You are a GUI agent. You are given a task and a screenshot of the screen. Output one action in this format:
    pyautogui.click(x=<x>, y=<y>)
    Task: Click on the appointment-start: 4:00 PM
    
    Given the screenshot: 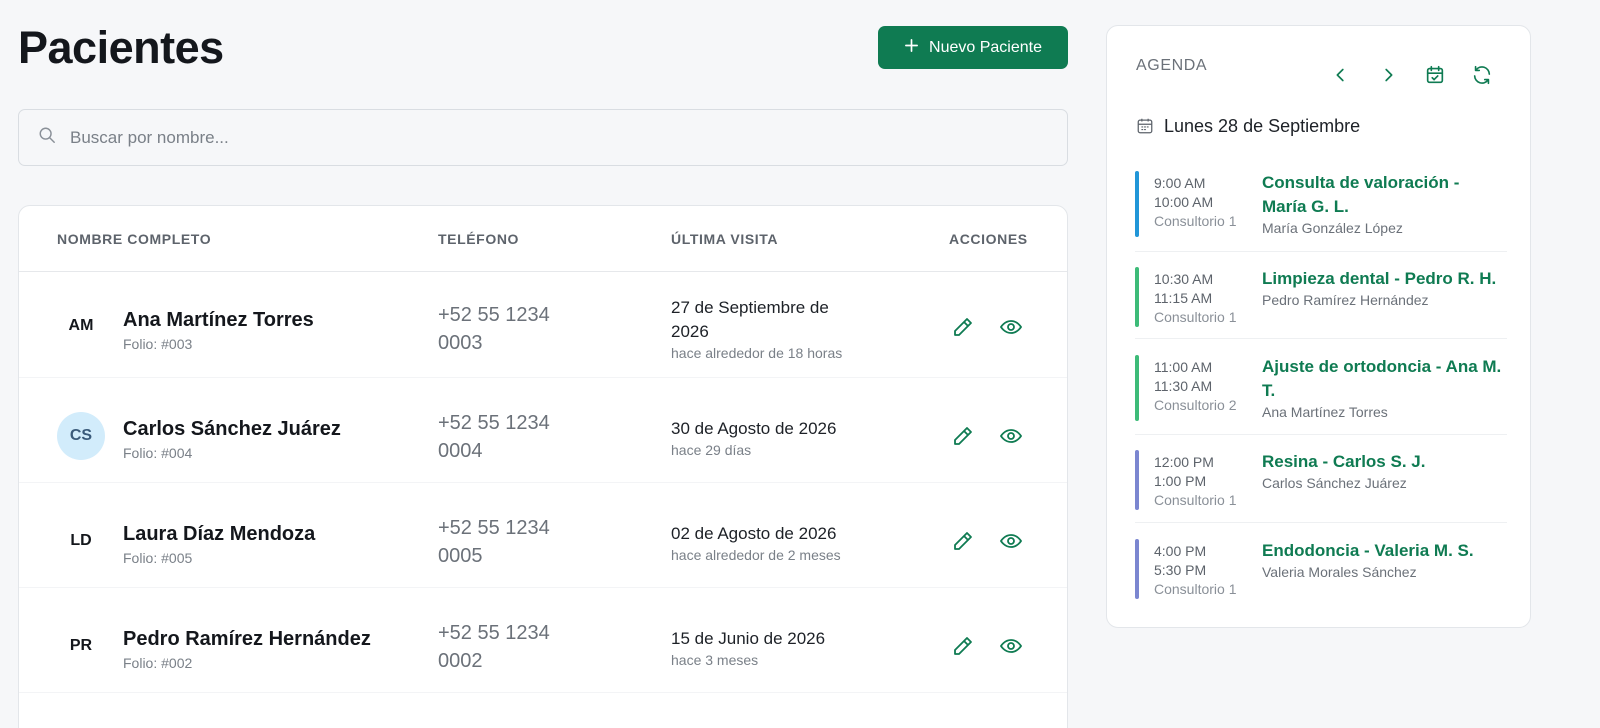 What is the action you would take?
    pyautogui.click(x=1180, y=551)
    